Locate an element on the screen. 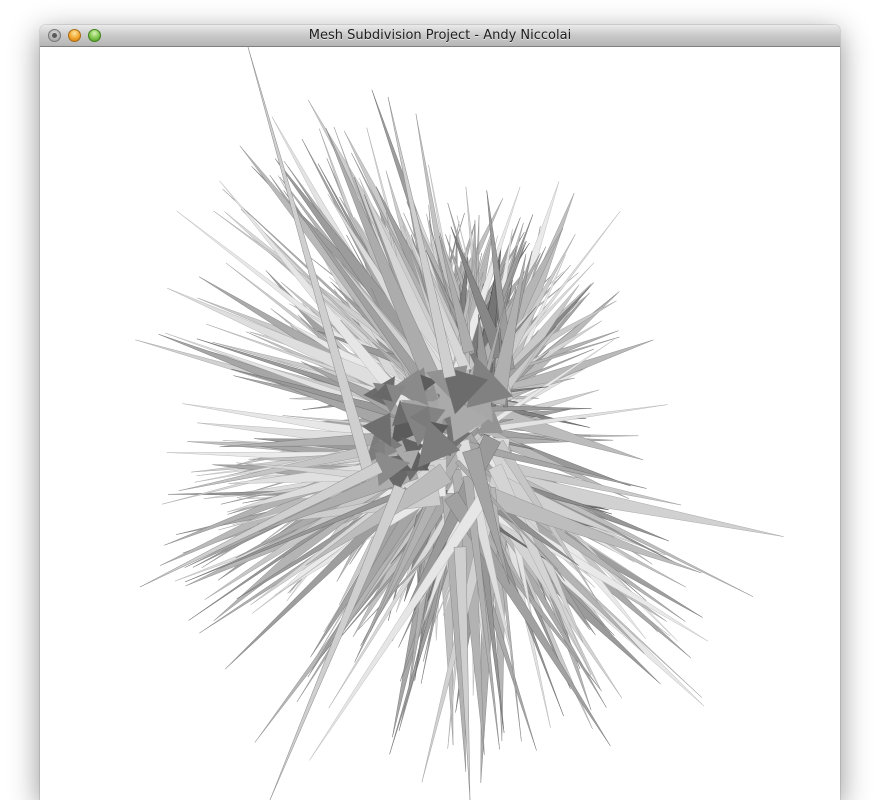  title-bar: Mesh Subdivision Project - Andy Niccolai is located at coordinates (440, 36).